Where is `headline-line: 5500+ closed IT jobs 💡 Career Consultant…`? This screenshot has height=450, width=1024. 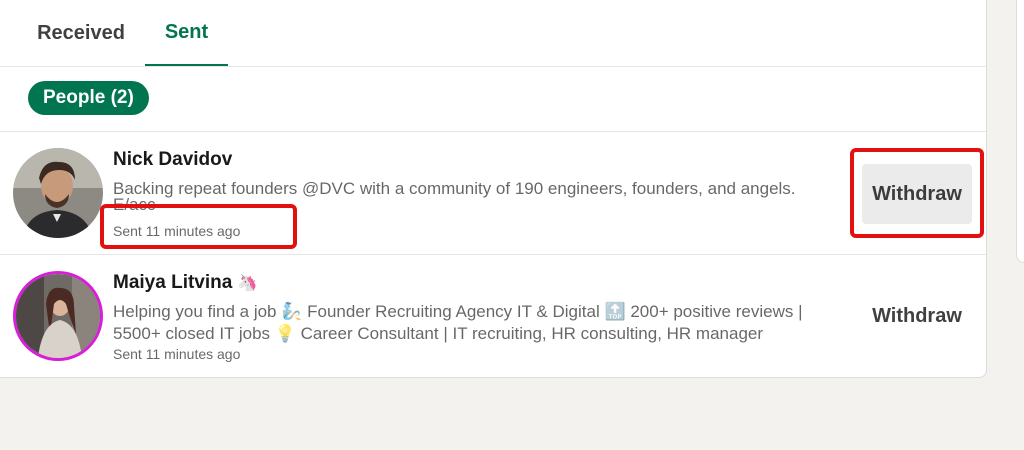 headline-line: 5500+ closed IT jobs 💡 Career Consultant… is located at coordinates (438, 333).